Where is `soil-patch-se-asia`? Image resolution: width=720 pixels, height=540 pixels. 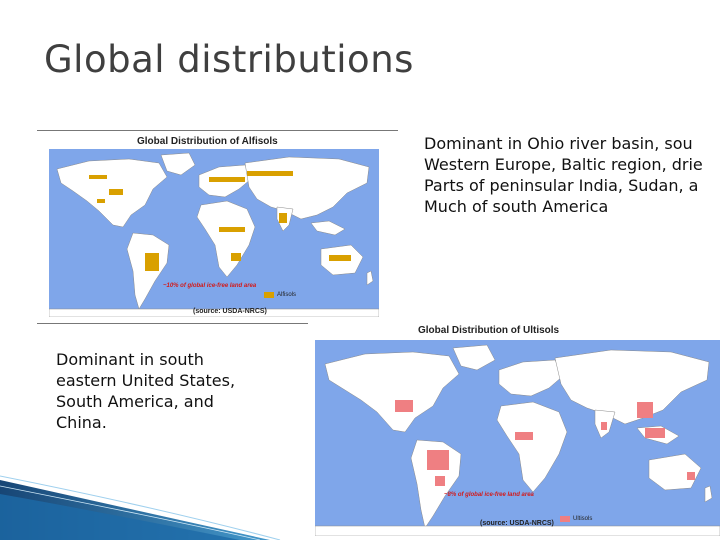 soil-patch-se-asia is located at coordinates (655, 433).